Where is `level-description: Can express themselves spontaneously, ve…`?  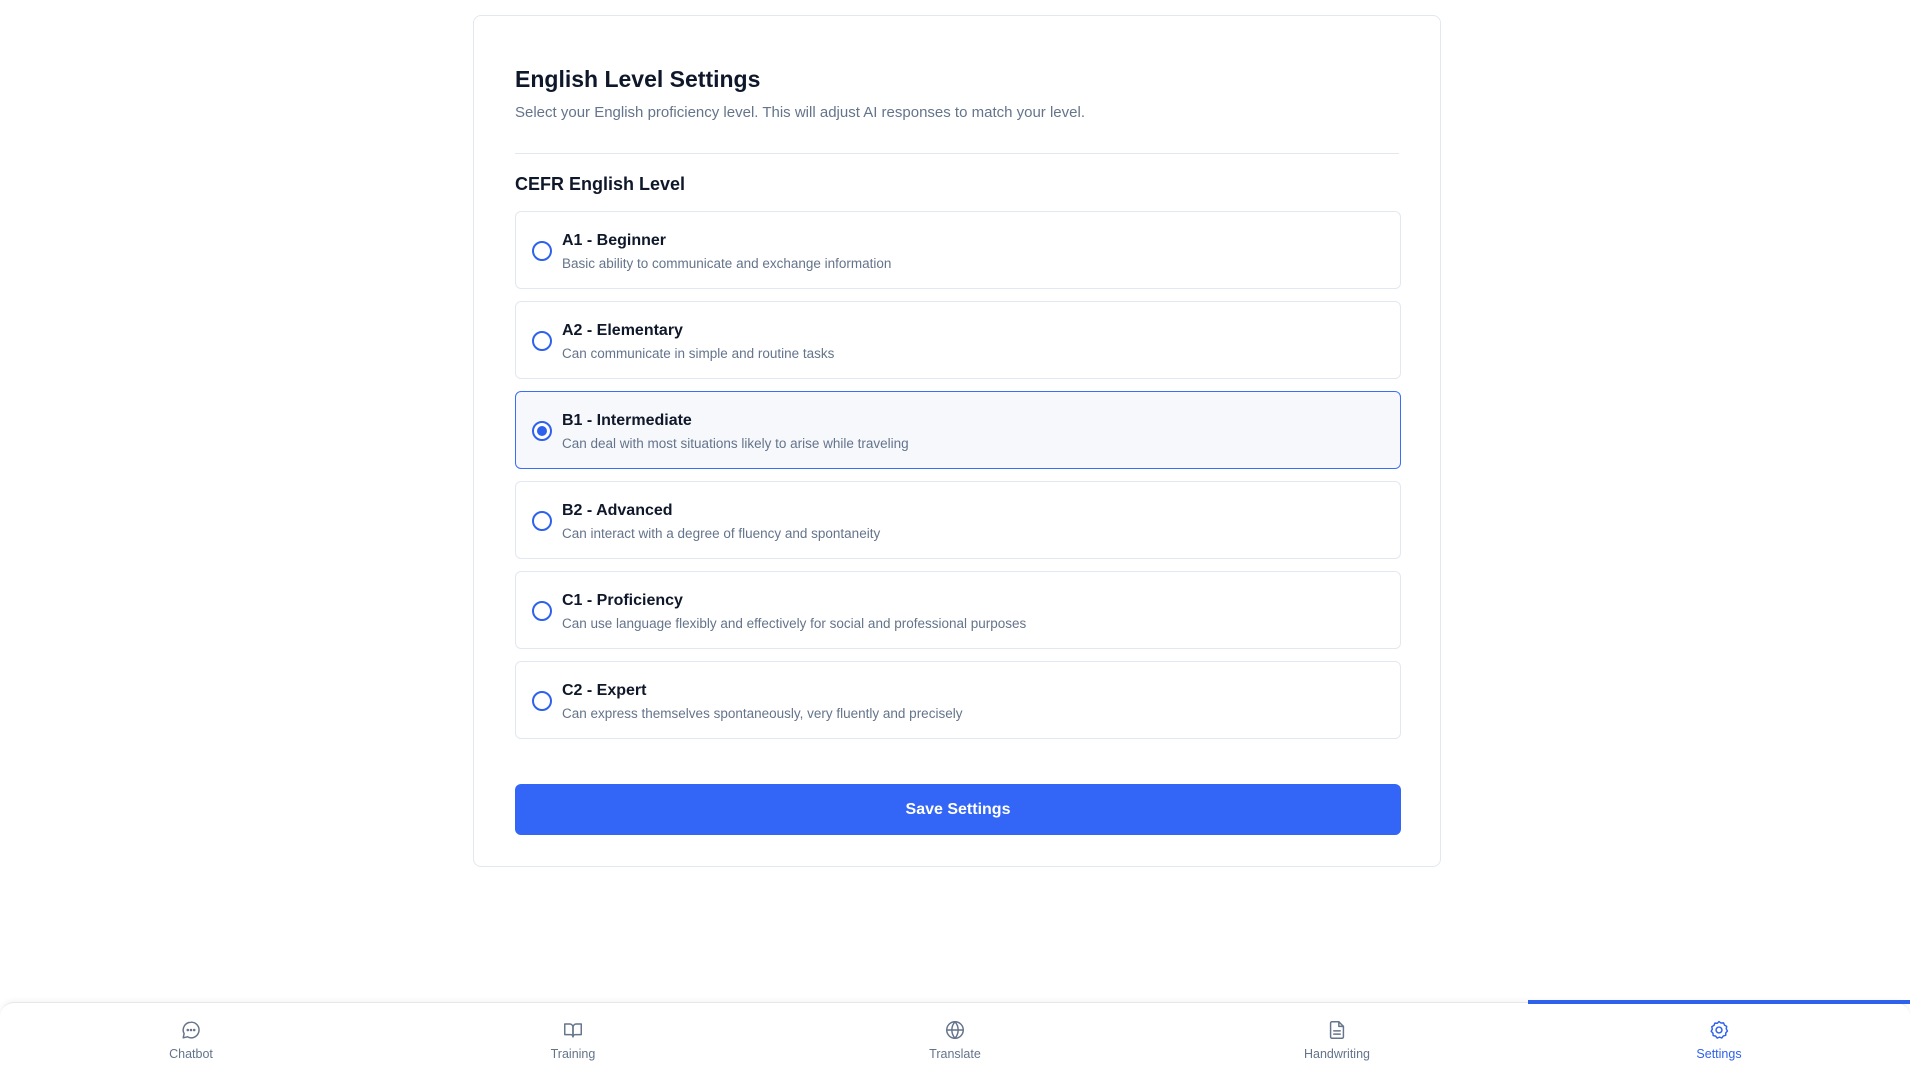
level-description: Can express themselves spontaneously, ve… is located at coordinates (762, 713).